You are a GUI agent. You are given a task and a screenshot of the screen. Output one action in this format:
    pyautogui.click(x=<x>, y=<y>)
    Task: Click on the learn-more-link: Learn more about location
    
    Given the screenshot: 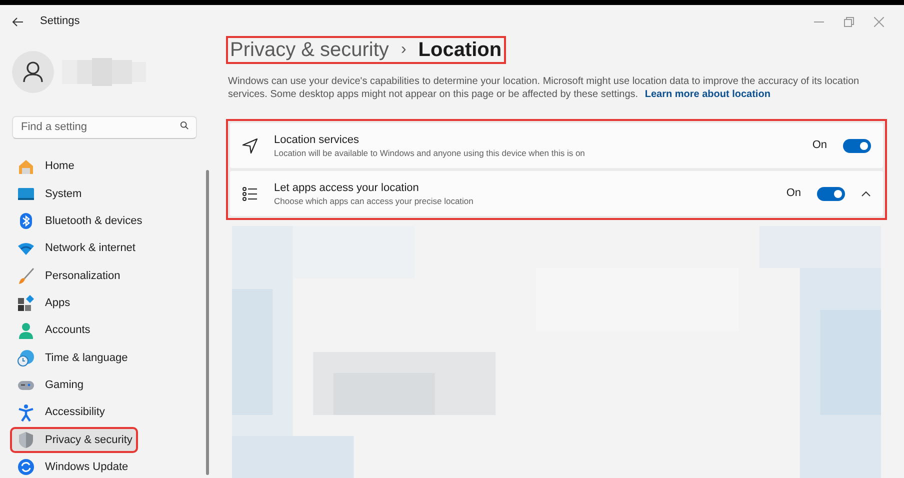 What is the action you would take?
    pyautogui.click(x=707, y=94)
    